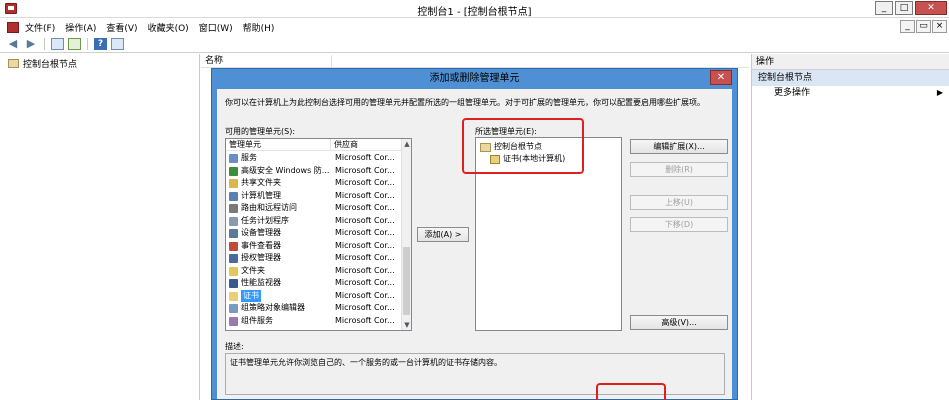  What do you see at coordinates (792, 93) in the screenshot?
I see `more-actions-label: 更多操作` at bounding box center [792, 93].